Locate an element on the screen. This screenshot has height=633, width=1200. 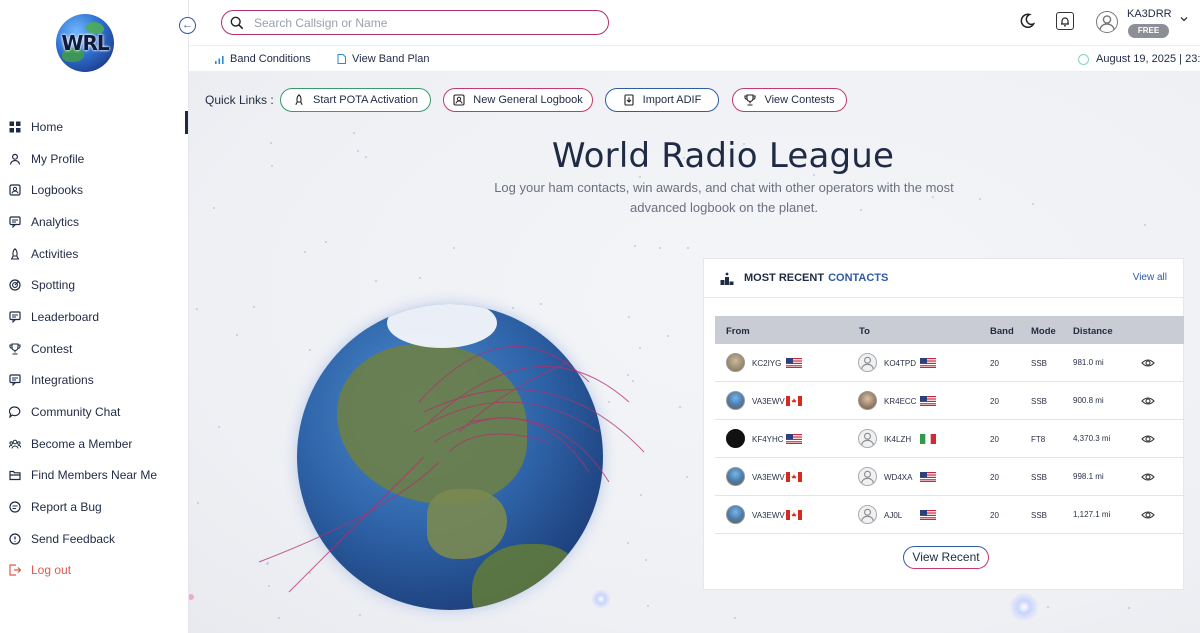
view-recent-button: View Recent is located at coordinates (946, 557).